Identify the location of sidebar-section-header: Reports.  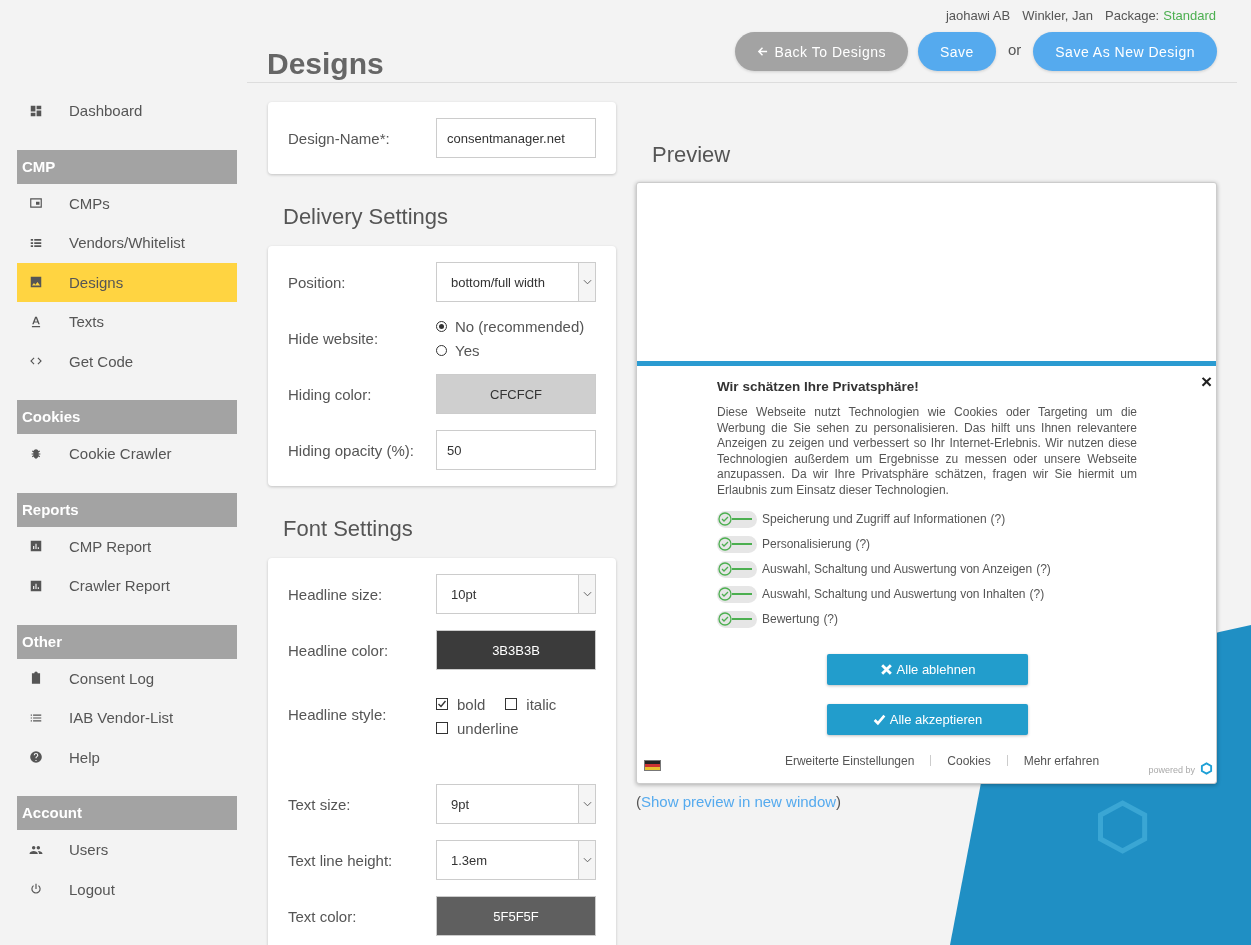
(127, 509).